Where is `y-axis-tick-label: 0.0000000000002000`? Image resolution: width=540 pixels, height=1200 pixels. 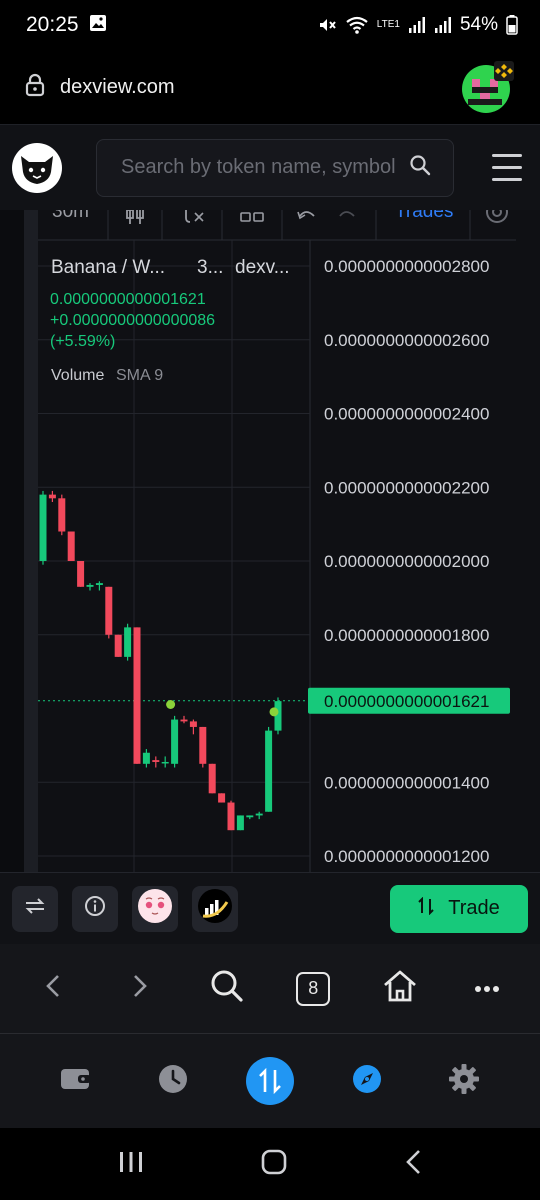 y-axis-tick-label: 0.0000000000002000 is located at coordinates (406, 561).